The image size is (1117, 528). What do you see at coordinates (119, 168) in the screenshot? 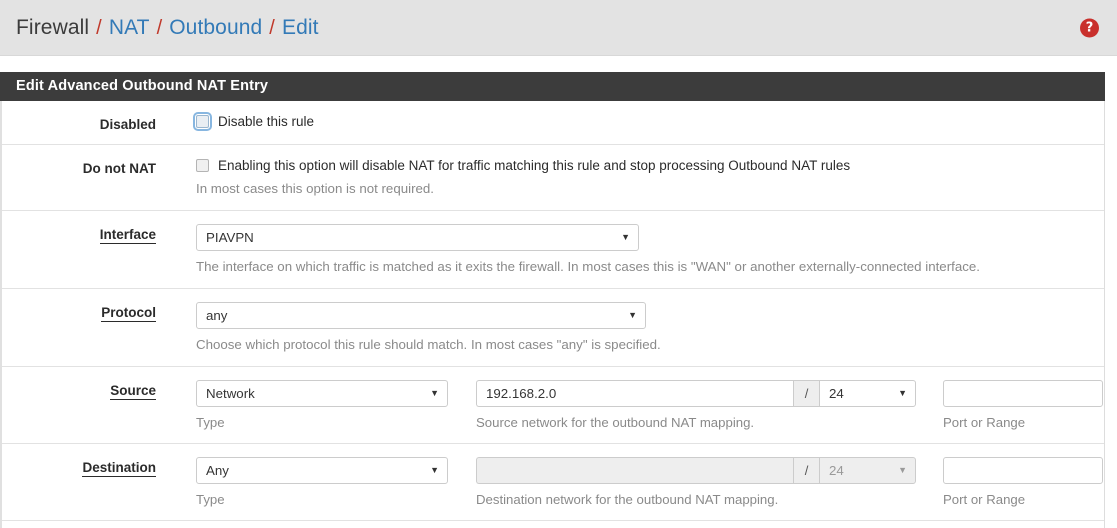
I see `label-do-not-nat: Do not NAT` at bounding box center [119, 168].